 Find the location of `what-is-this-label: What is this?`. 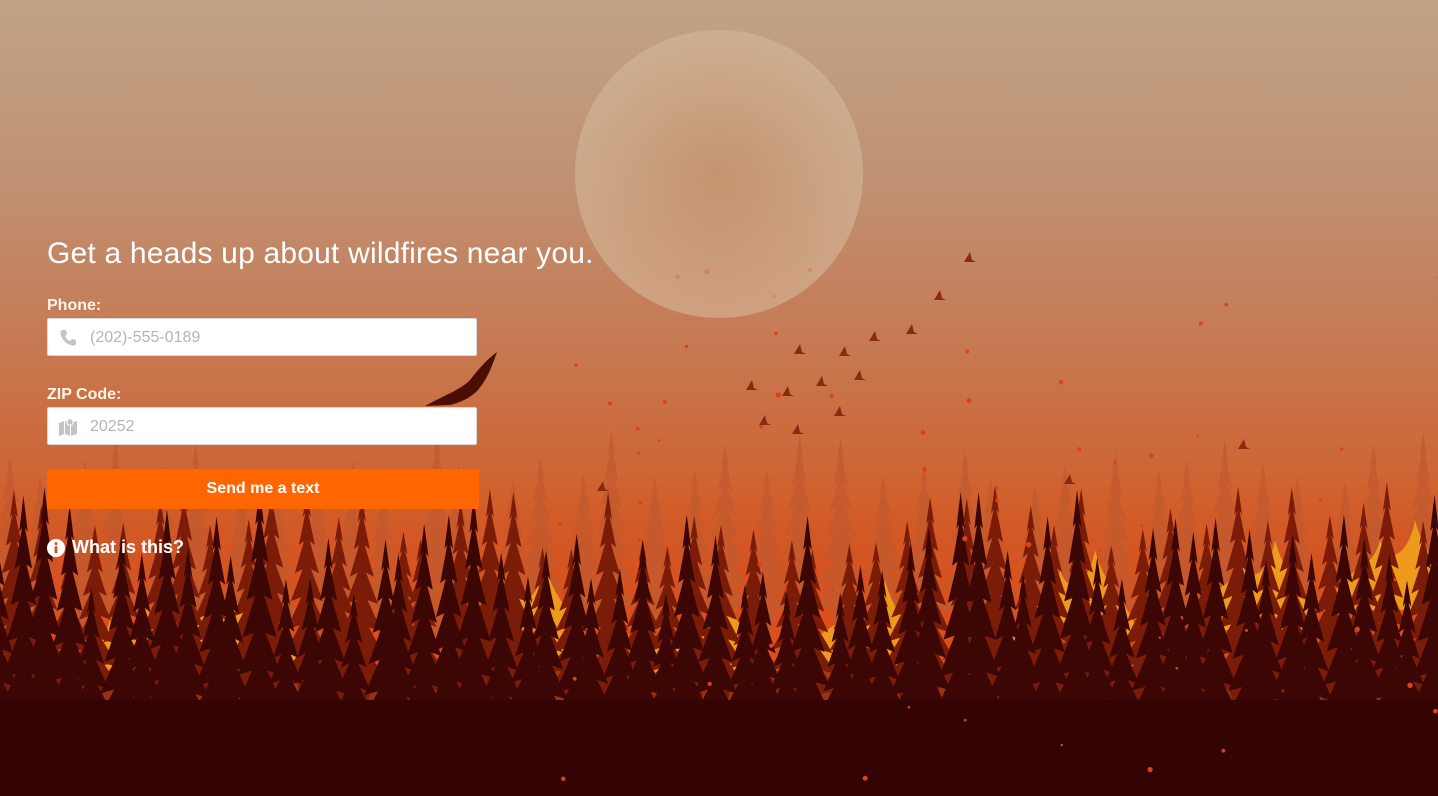

what-is-this-label: What is this? is located at coordinates (128, 547).